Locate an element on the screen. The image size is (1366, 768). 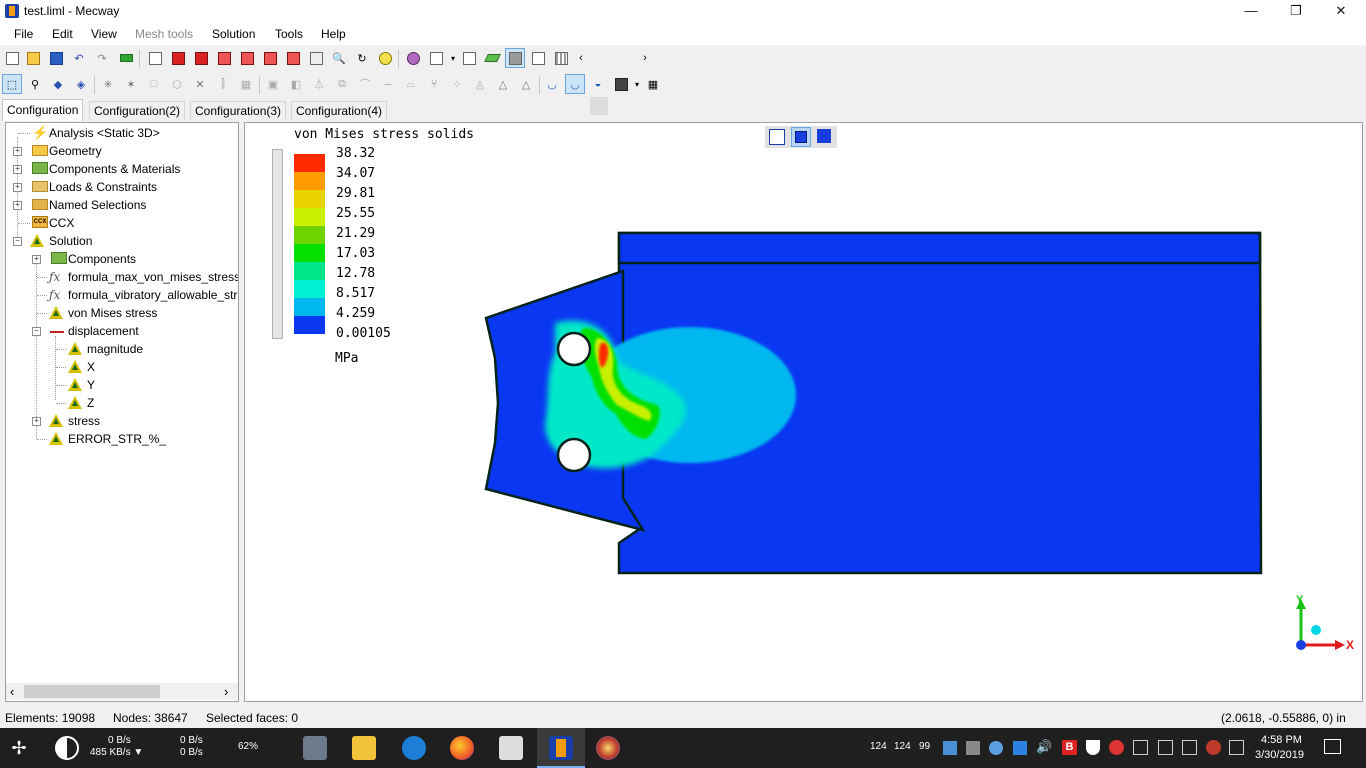
deform-scale-icon: ◡ is located at coordinates (575, 84).